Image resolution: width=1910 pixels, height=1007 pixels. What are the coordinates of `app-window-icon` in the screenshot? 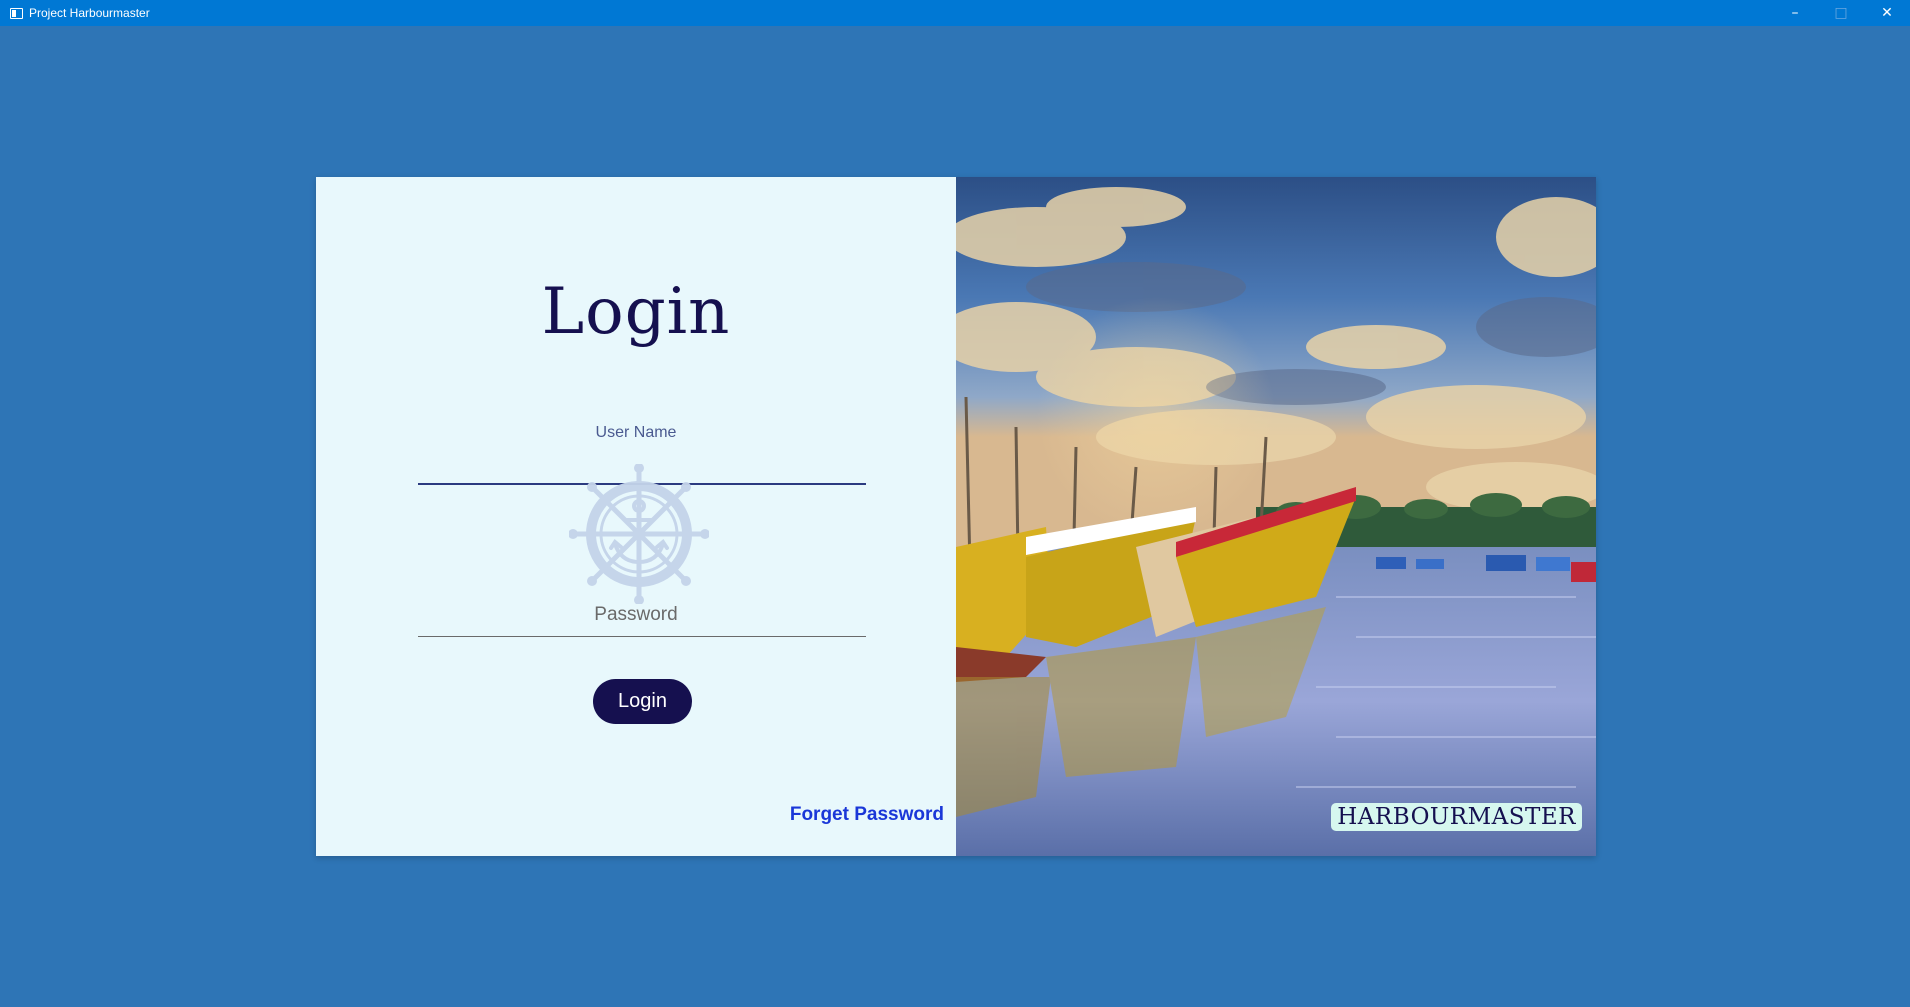 It's located at (16, 13).